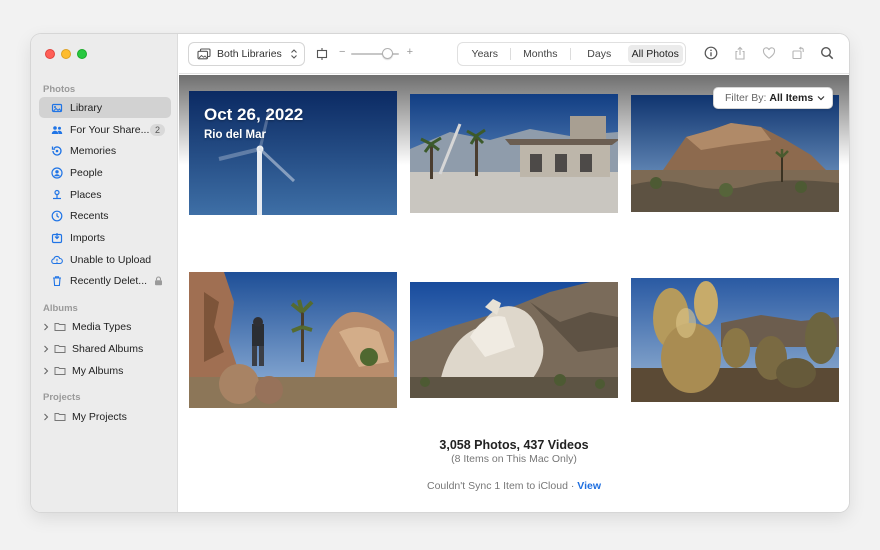 The height and width of the screenshot is (550, 880). I want to click on shared-people-icon, so click(57, 130).